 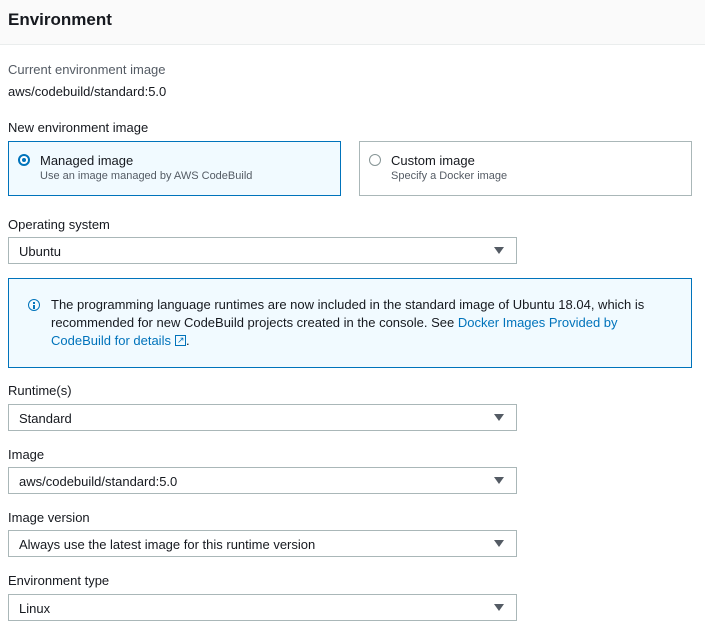 What do you see at coordinates (26, 454) in the screenshot?
I see `image-label: Image` at bounding box center [26, 454].